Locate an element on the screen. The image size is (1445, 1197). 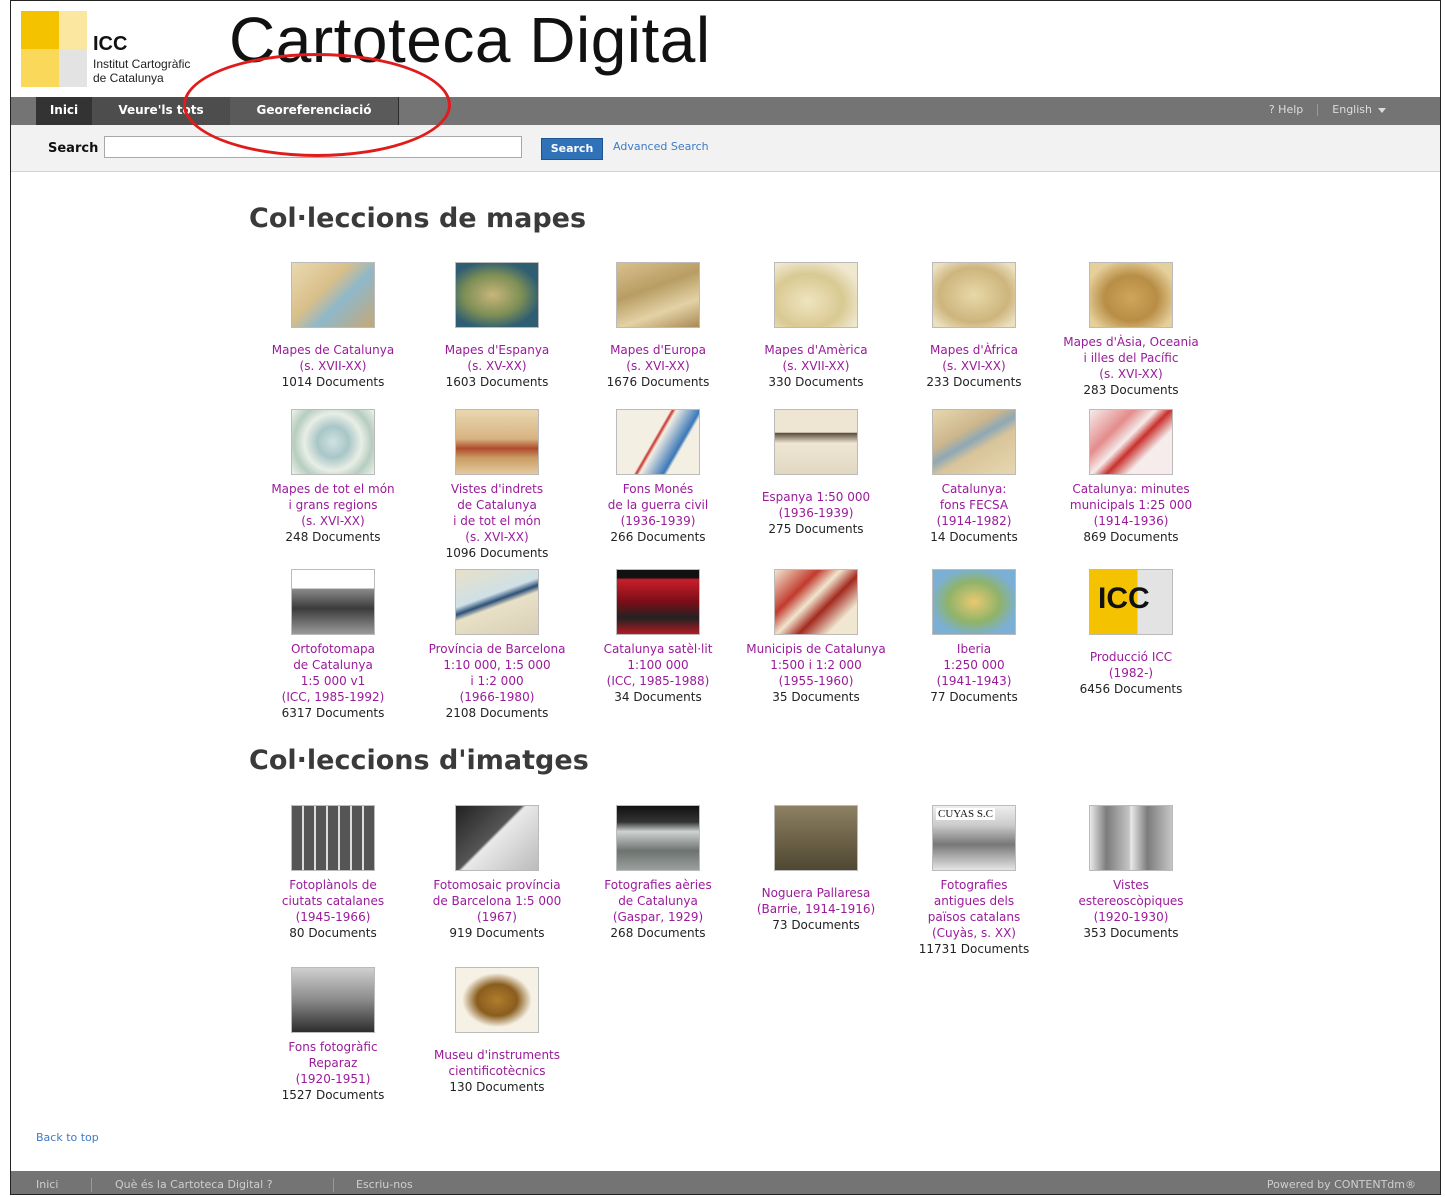
collection-title-line: (Cuyàs, s. XX) is located at coordinates (974, 933).